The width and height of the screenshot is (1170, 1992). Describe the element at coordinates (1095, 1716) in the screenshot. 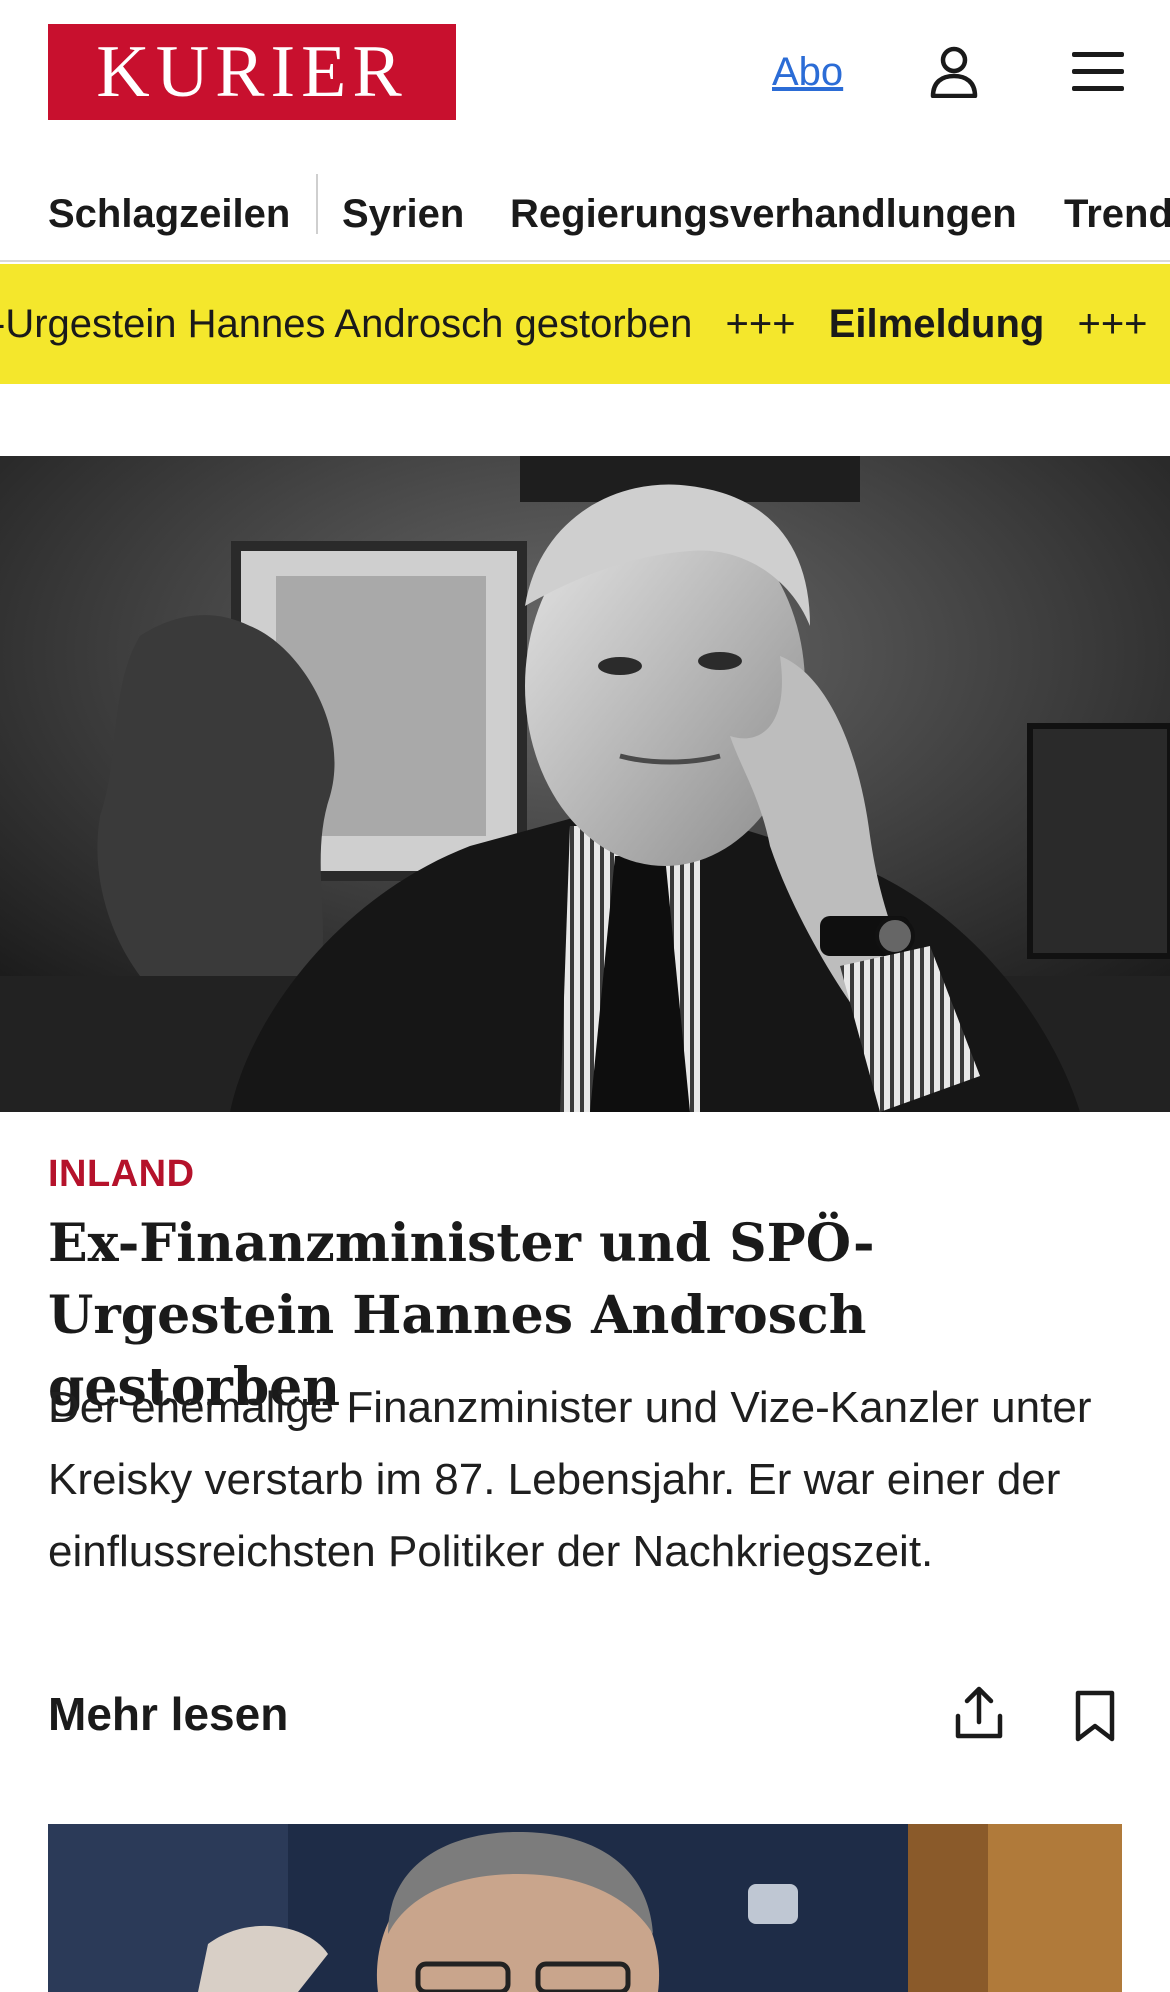

I see `bookmark-icon` at that location.